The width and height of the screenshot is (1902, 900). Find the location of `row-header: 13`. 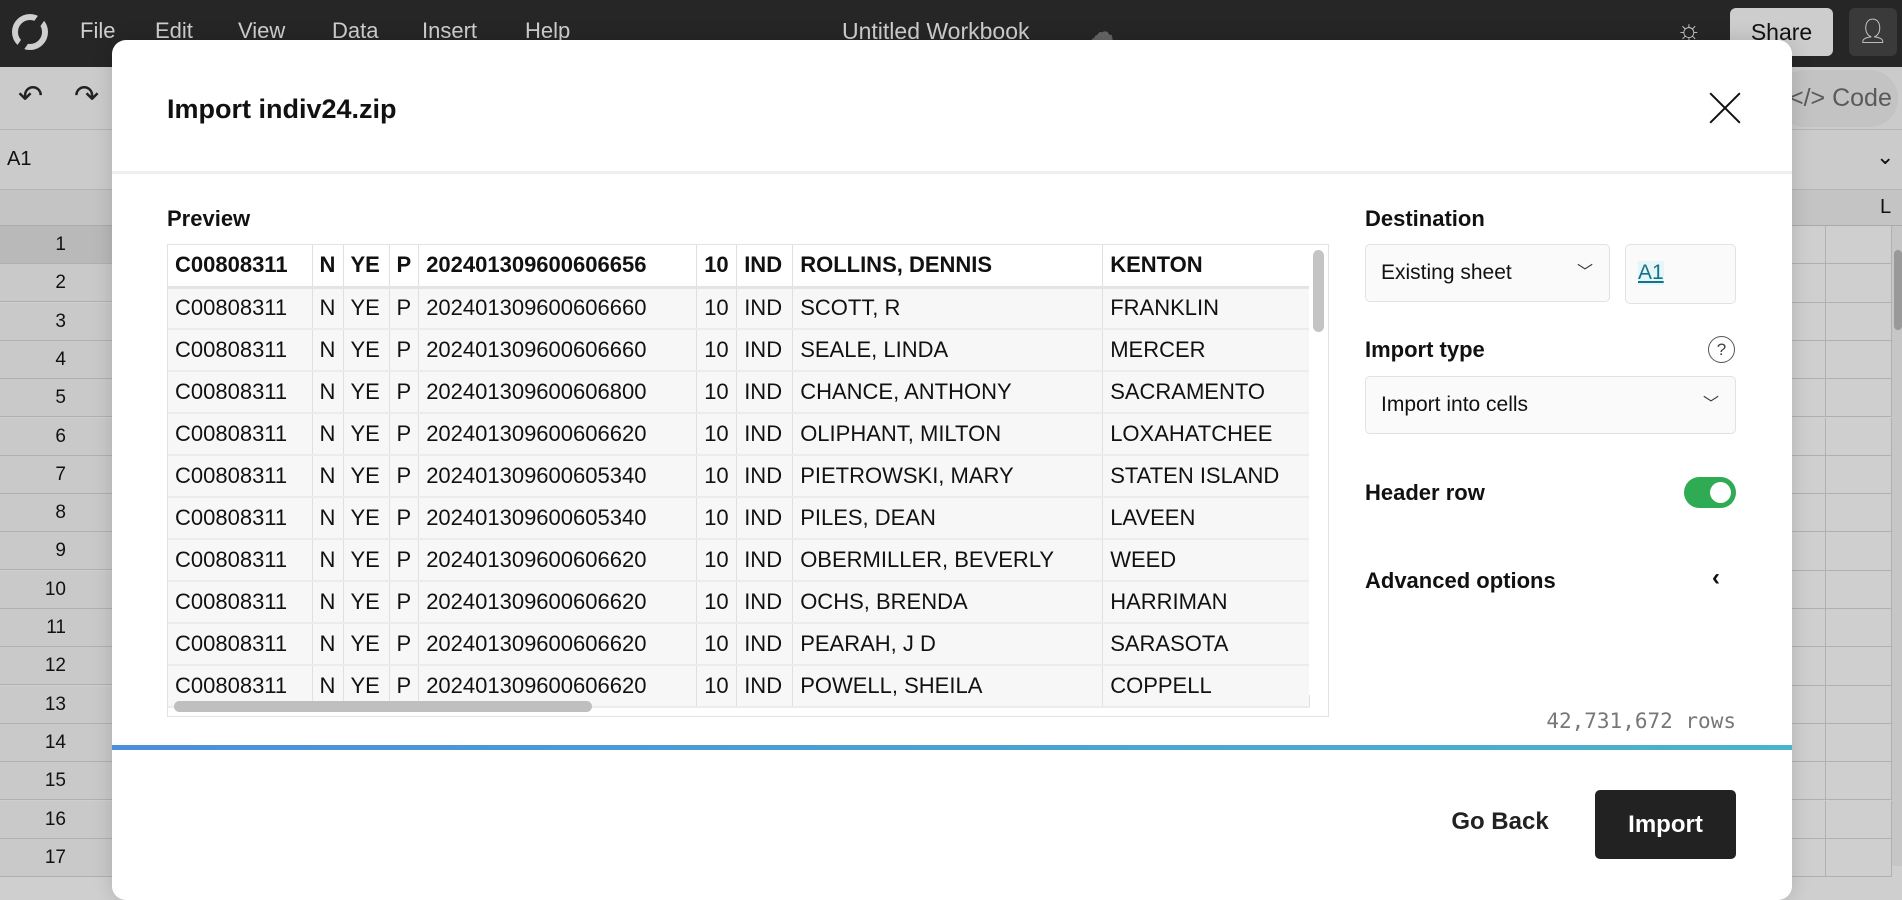

row-header: 13 is located at coordinates (56, 704).